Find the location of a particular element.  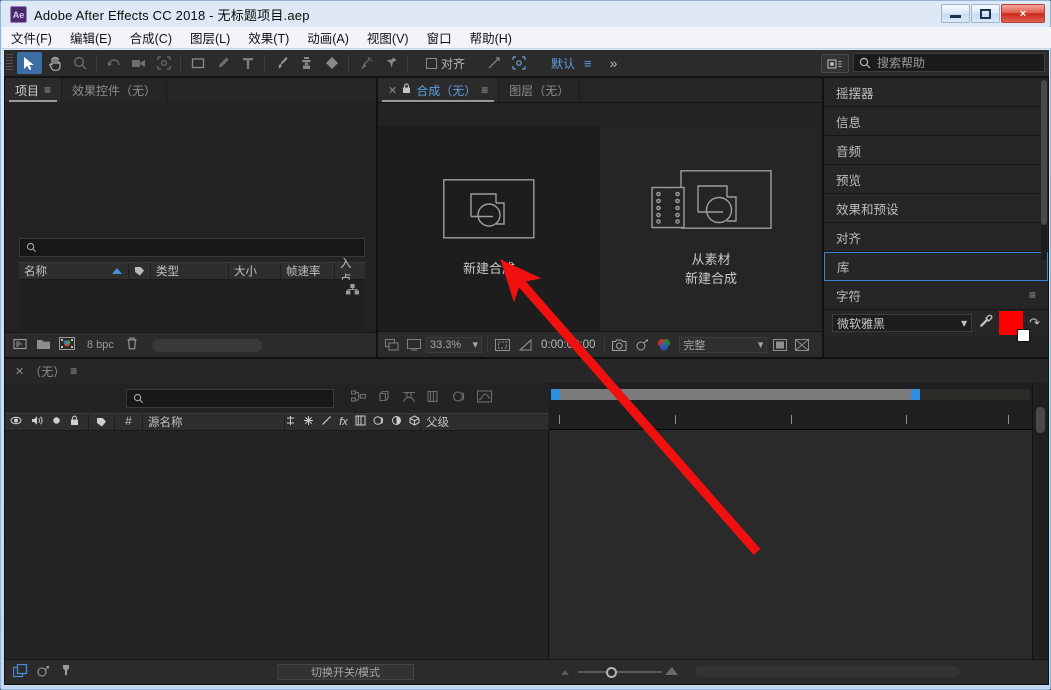

type-tool is located at coordinates (247, 63).